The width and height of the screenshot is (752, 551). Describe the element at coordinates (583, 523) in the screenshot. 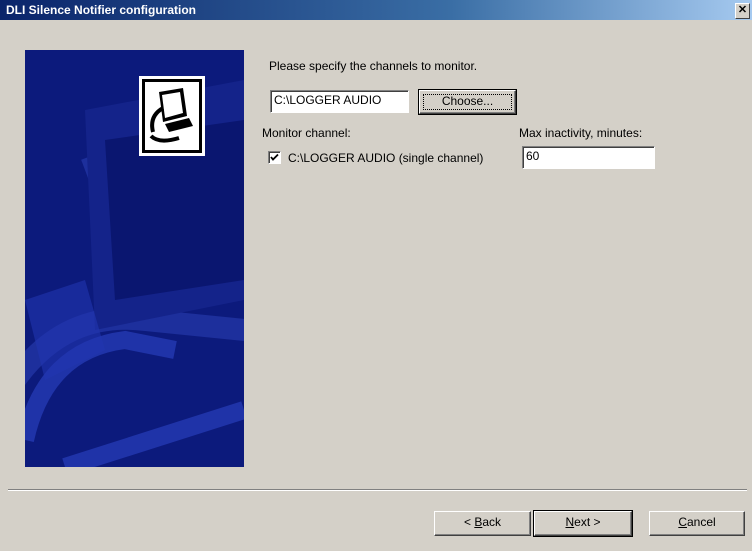

I see `next-button: Next >` at that location.